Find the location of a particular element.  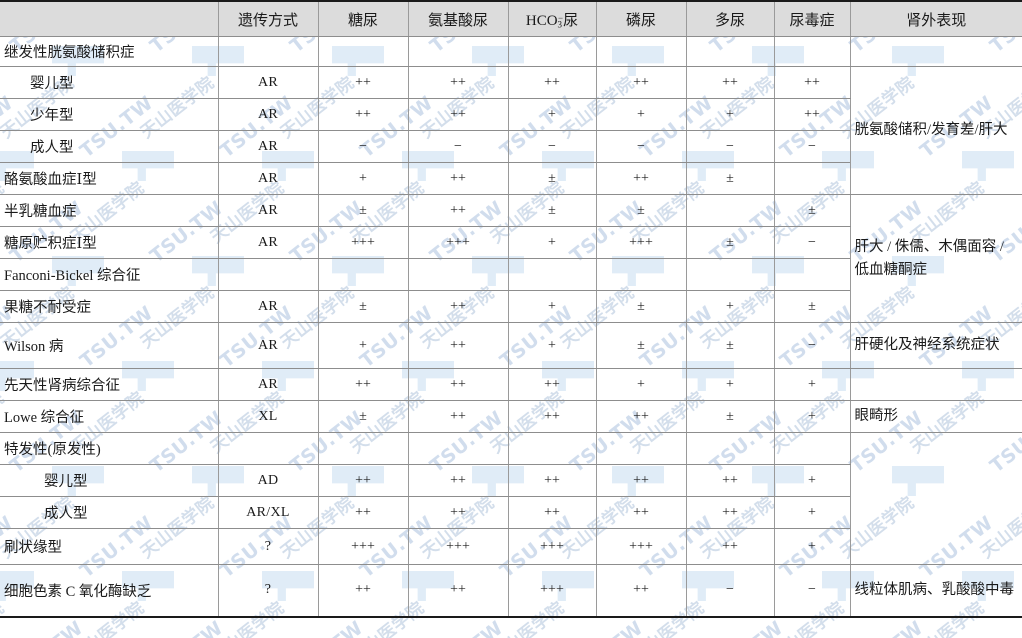

extrarenal-manifestation-cell: 肝大 / 侏儒、木偶面容 / 低血糖酮症 is located at coordinates (935, 258).